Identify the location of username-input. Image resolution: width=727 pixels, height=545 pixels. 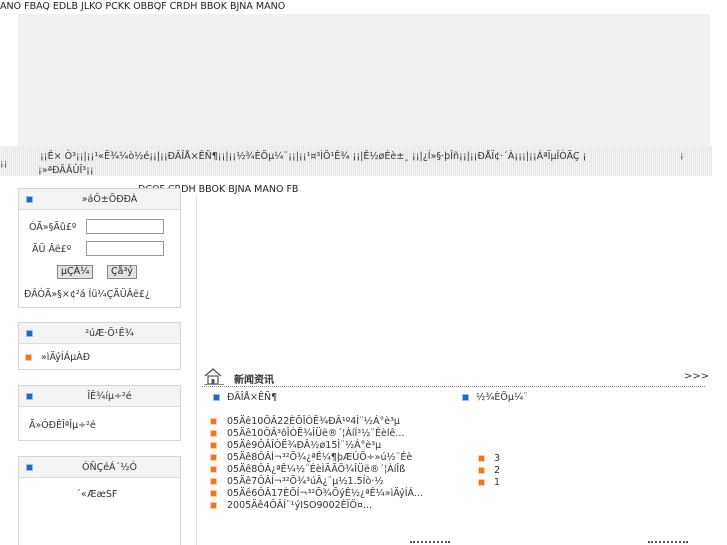
(125, 226).